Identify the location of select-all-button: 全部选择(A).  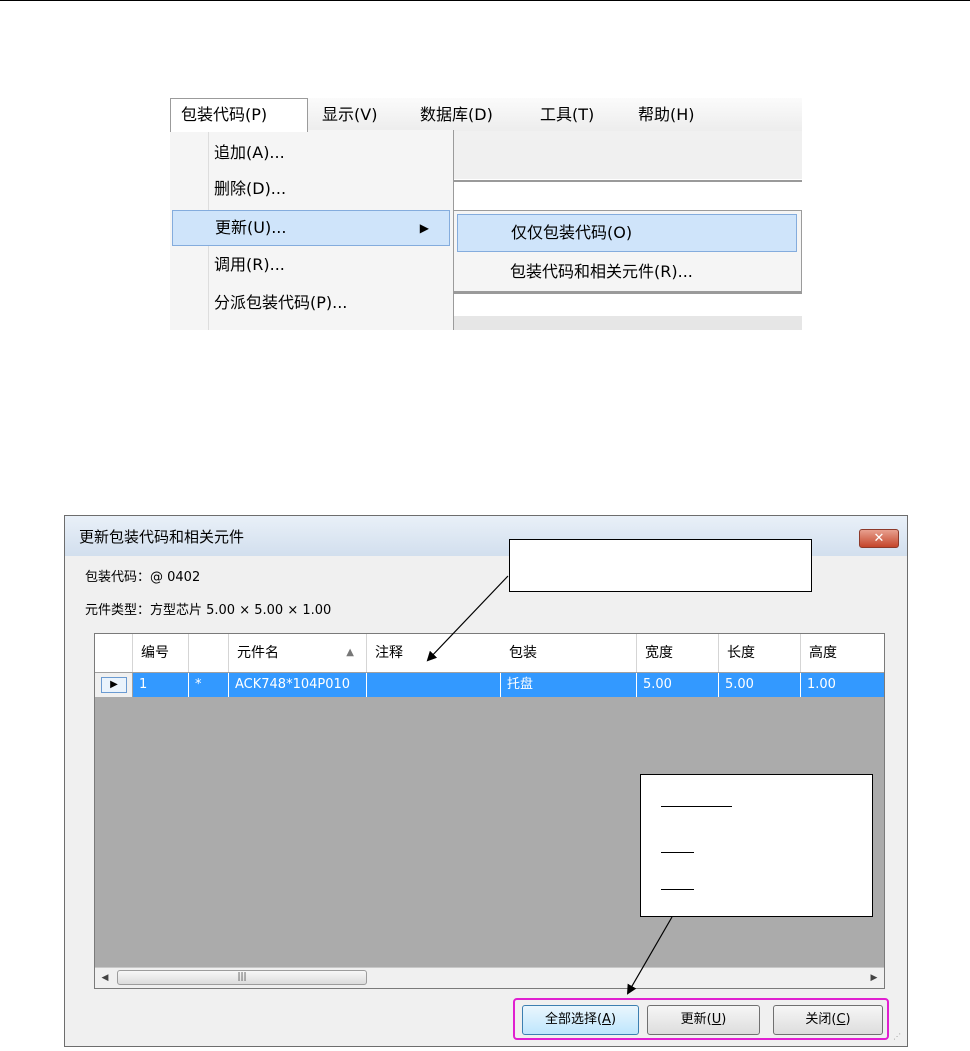
(580, 1020).